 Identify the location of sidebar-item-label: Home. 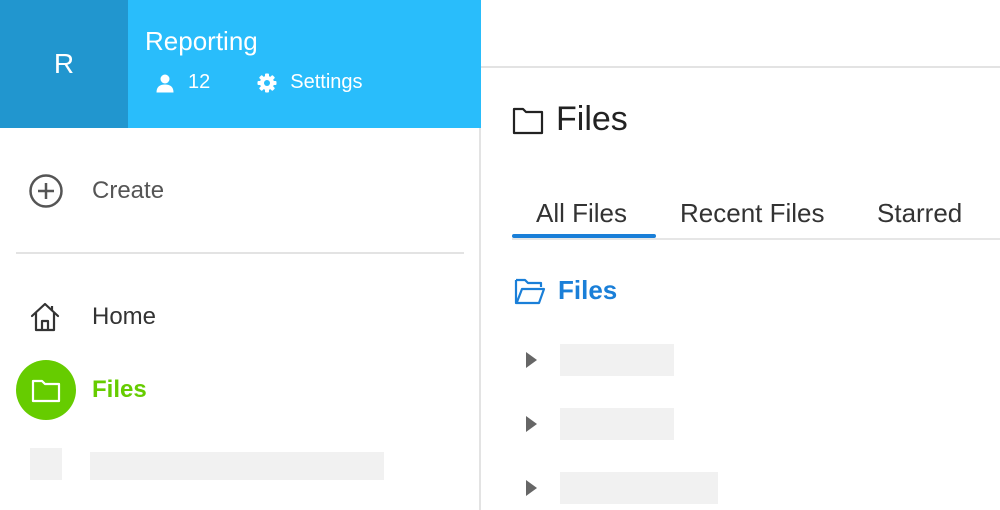
(124, 316).